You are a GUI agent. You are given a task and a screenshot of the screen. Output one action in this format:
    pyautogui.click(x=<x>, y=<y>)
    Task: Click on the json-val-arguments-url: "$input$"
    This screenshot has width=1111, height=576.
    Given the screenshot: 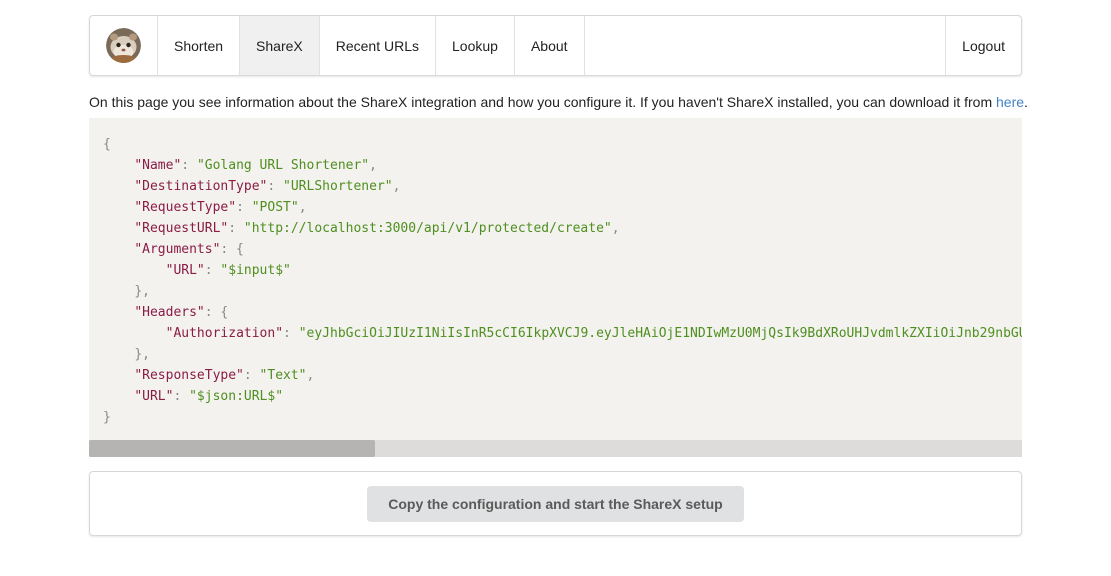 What is the action you would take?
    pyautogui.click(x=255, y=270)
    